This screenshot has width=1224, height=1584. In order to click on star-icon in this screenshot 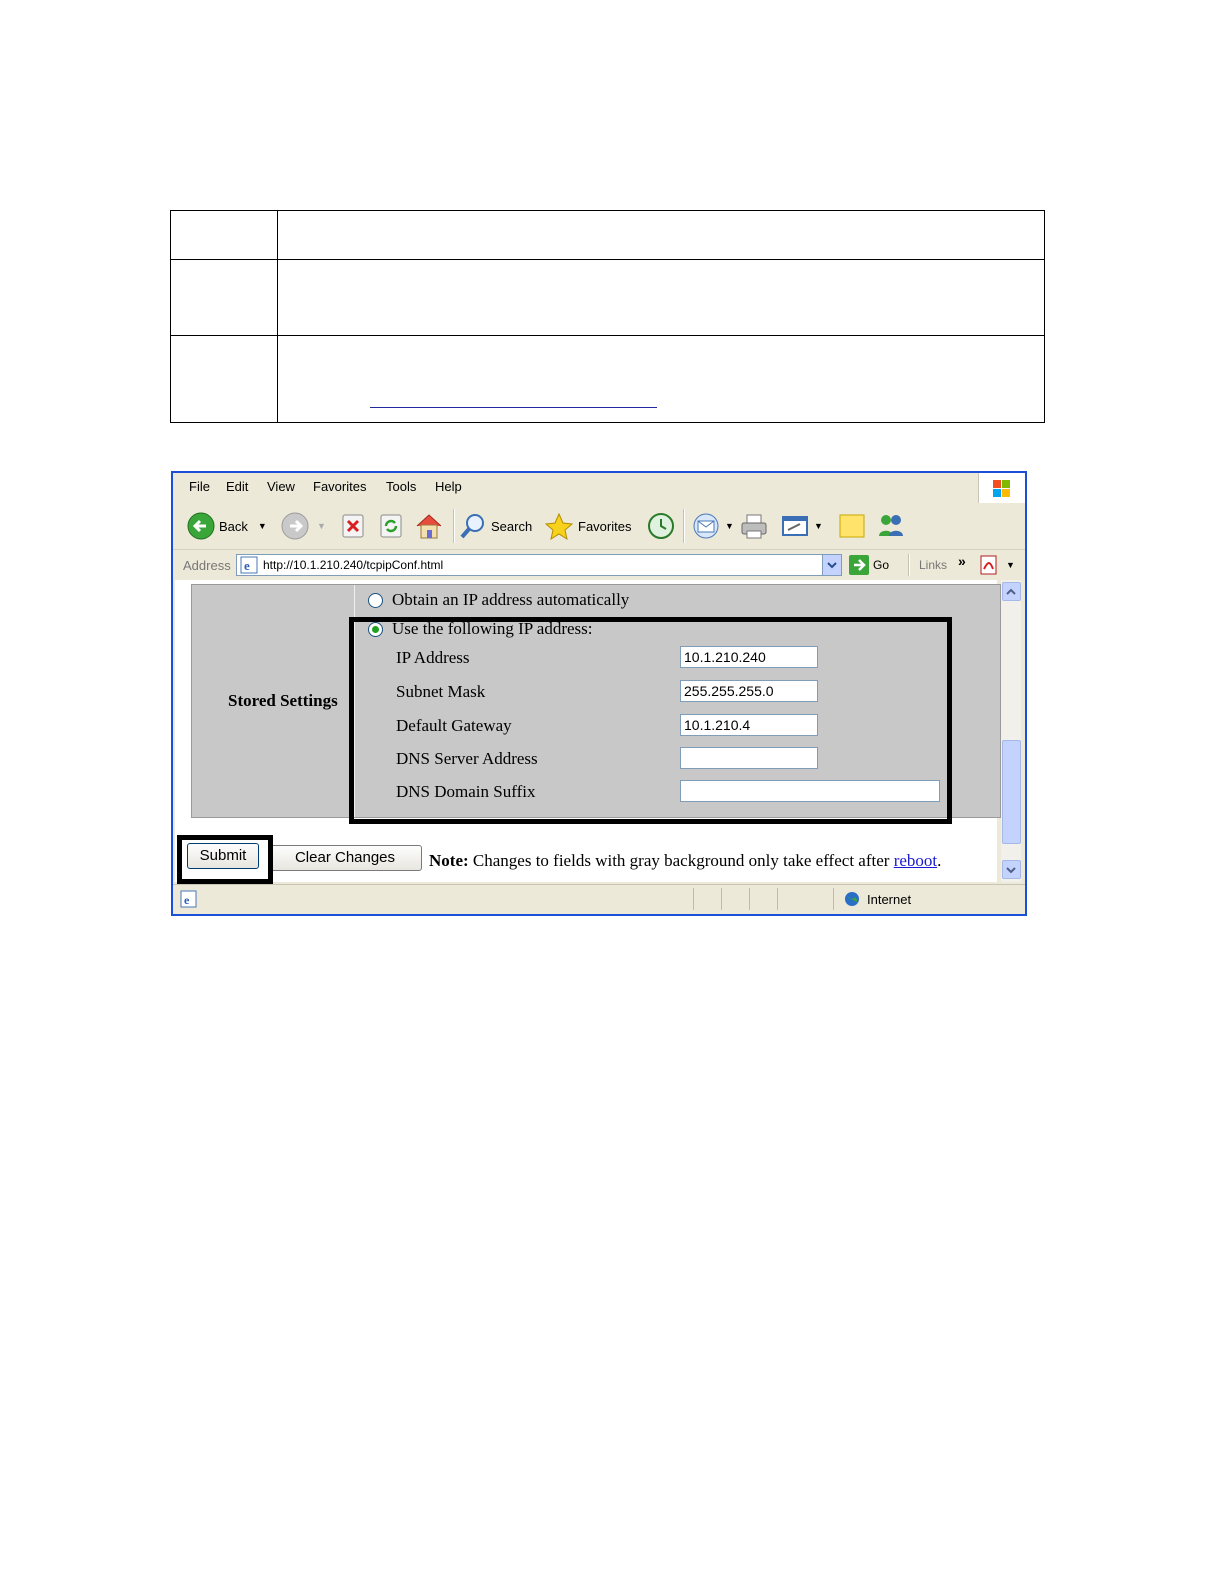, I will do `click(559, 526)`.